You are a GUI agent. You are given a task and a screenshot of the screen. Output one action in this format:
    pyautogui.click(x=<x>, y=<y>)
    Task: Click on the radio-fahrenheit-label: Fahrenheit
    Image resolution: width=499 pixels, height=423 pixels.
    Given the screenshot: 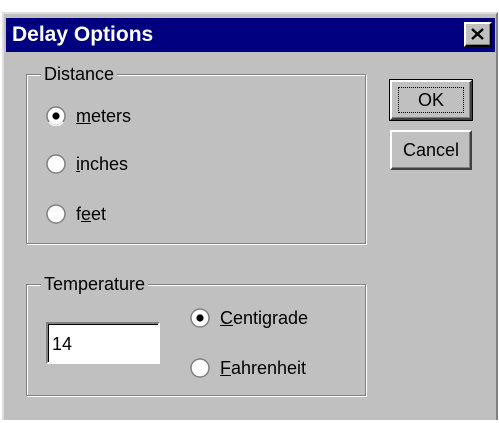 What is the action you would take?
    pyautogui.click(x=263, y=368)
    